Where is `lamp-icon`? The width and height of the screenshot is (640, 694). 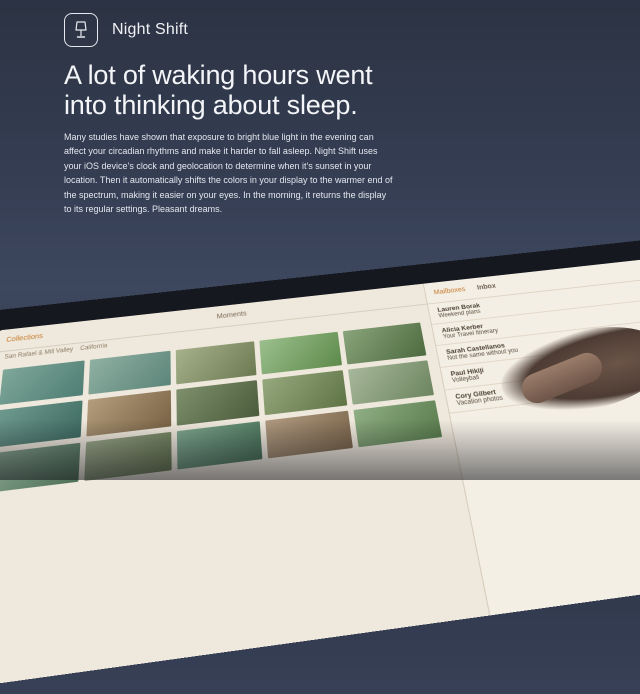
lamp-icon is located at coordinates (81, 30).